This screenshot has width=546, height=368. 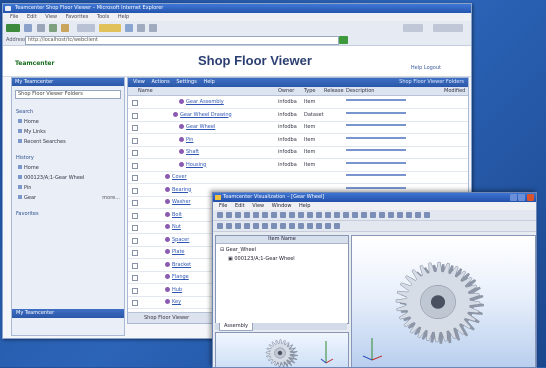 What do you see at coordinates (123, 17) in the screenshot?
I see `menu-help: Help` at bounding box center [123, 17].